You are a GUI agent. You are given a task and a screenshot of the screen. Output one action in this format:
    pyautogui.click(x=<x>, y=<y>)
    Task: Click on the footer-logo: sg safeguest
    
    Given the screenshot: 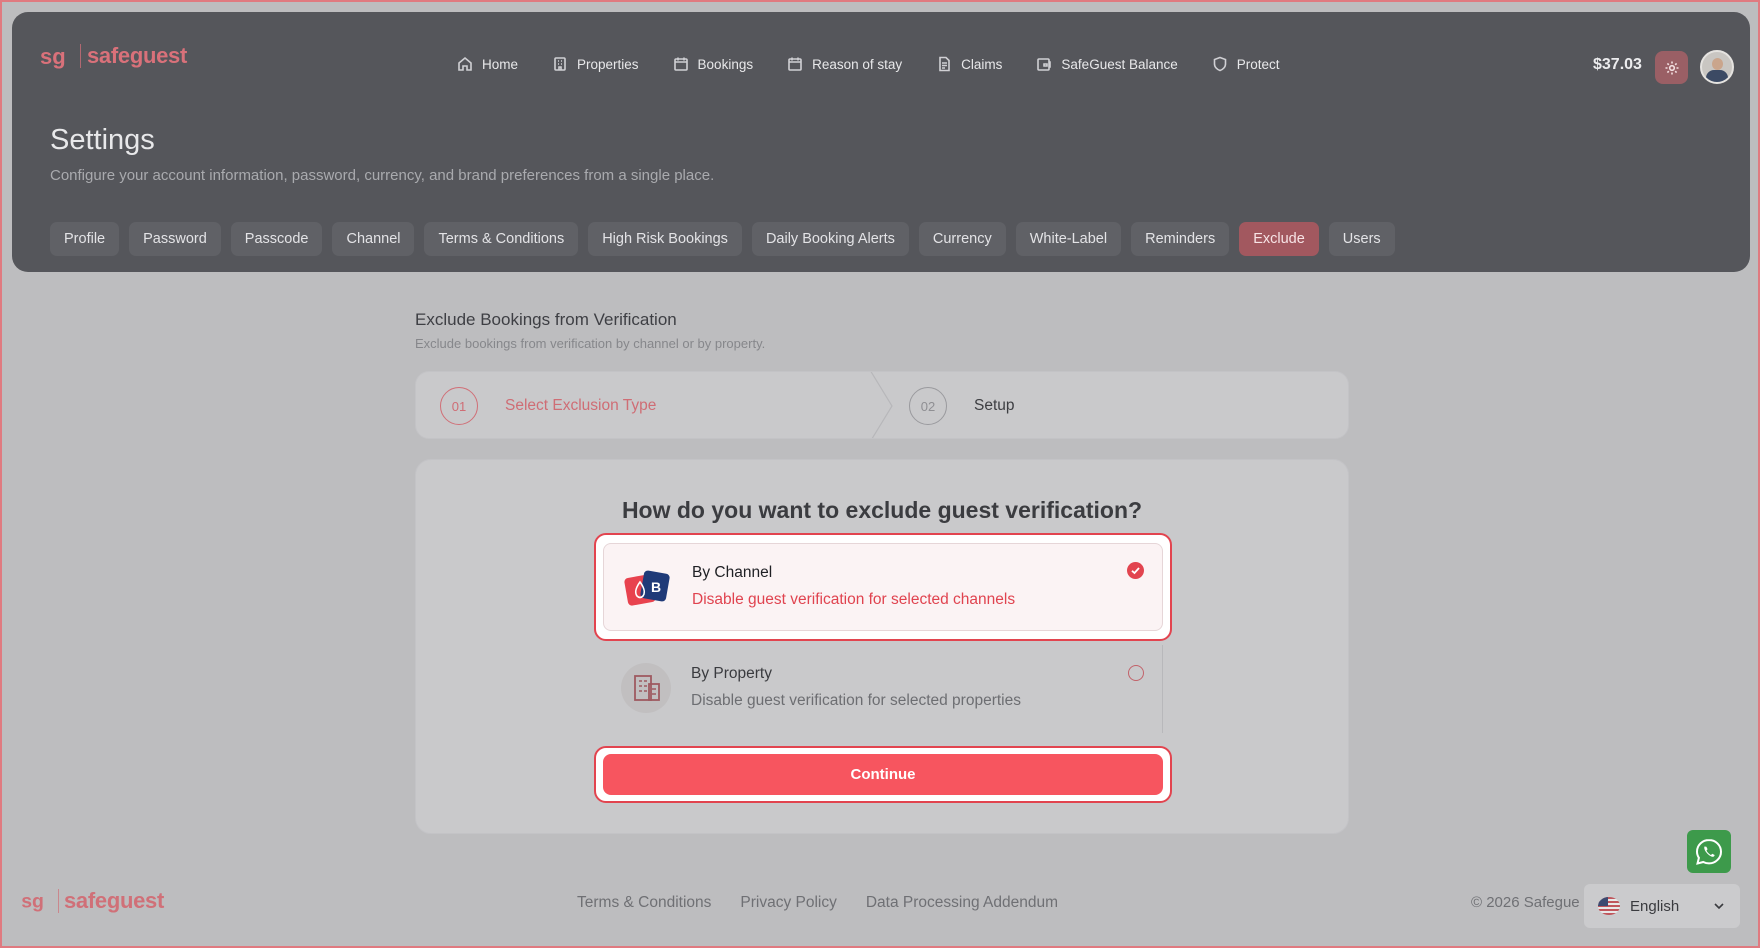 What is the action you would take?
    pyautogui.click(x=92, y=901)
    